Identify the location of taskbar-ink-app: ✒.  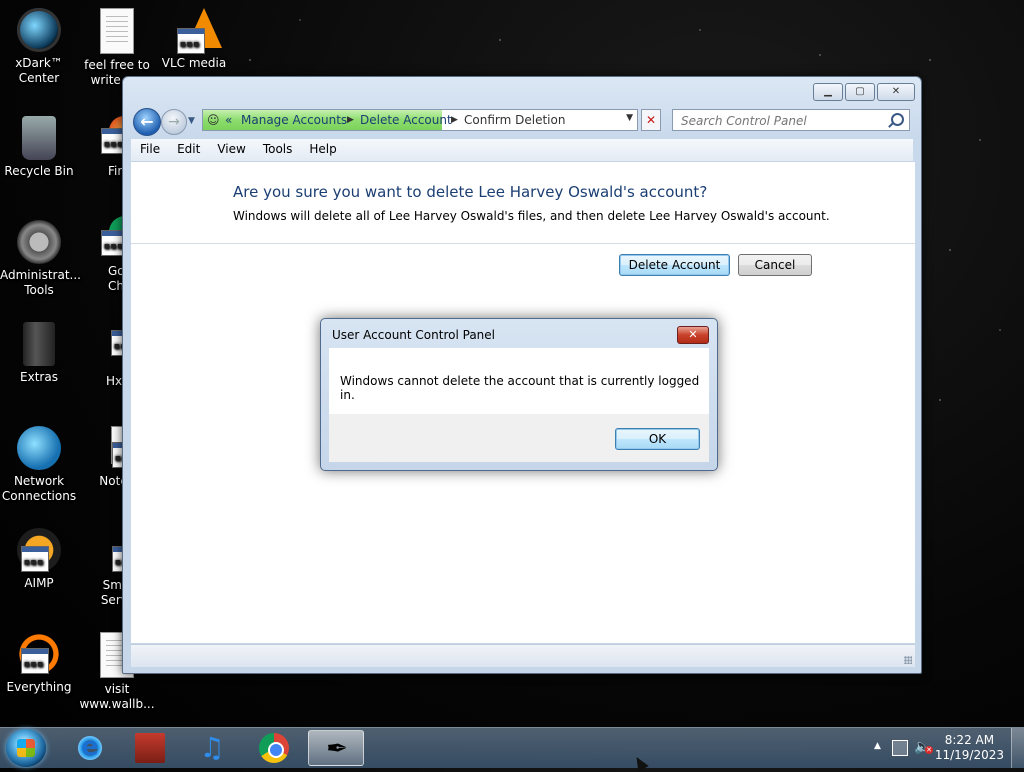
(336, 748).